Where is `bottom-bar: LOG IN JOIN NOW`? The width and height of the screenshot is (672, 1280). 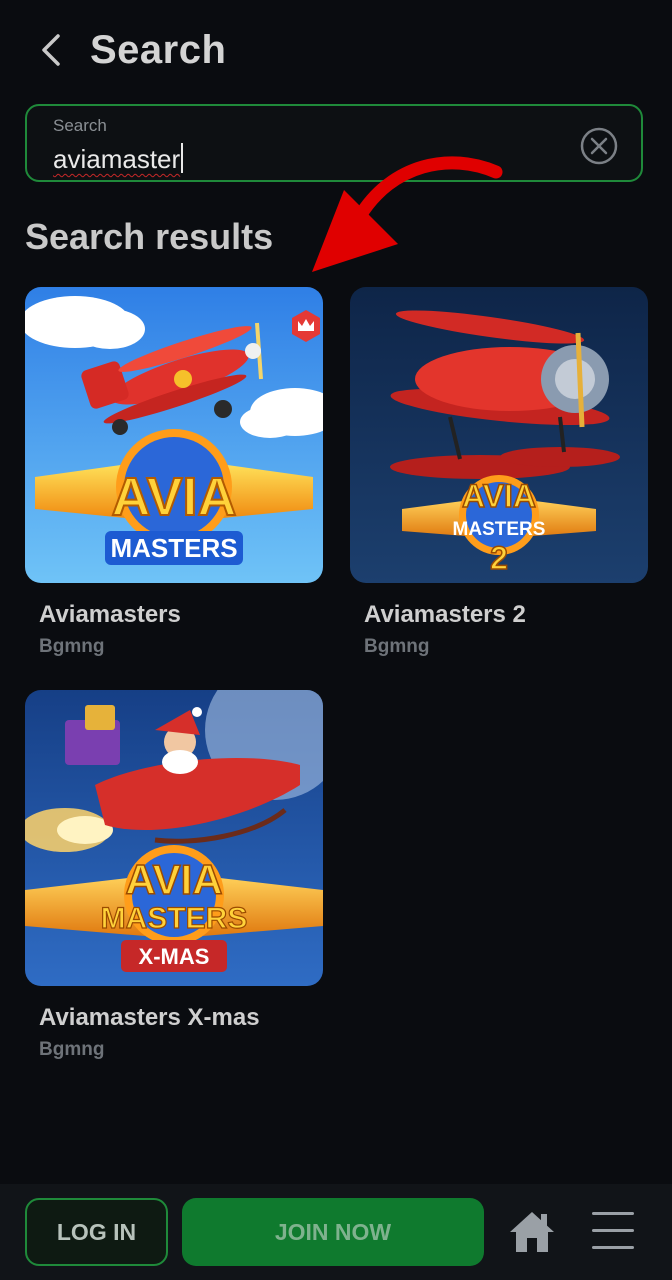 bottom-bar: LOG IN JOIN NOW is located at coordinates (336, 1232).